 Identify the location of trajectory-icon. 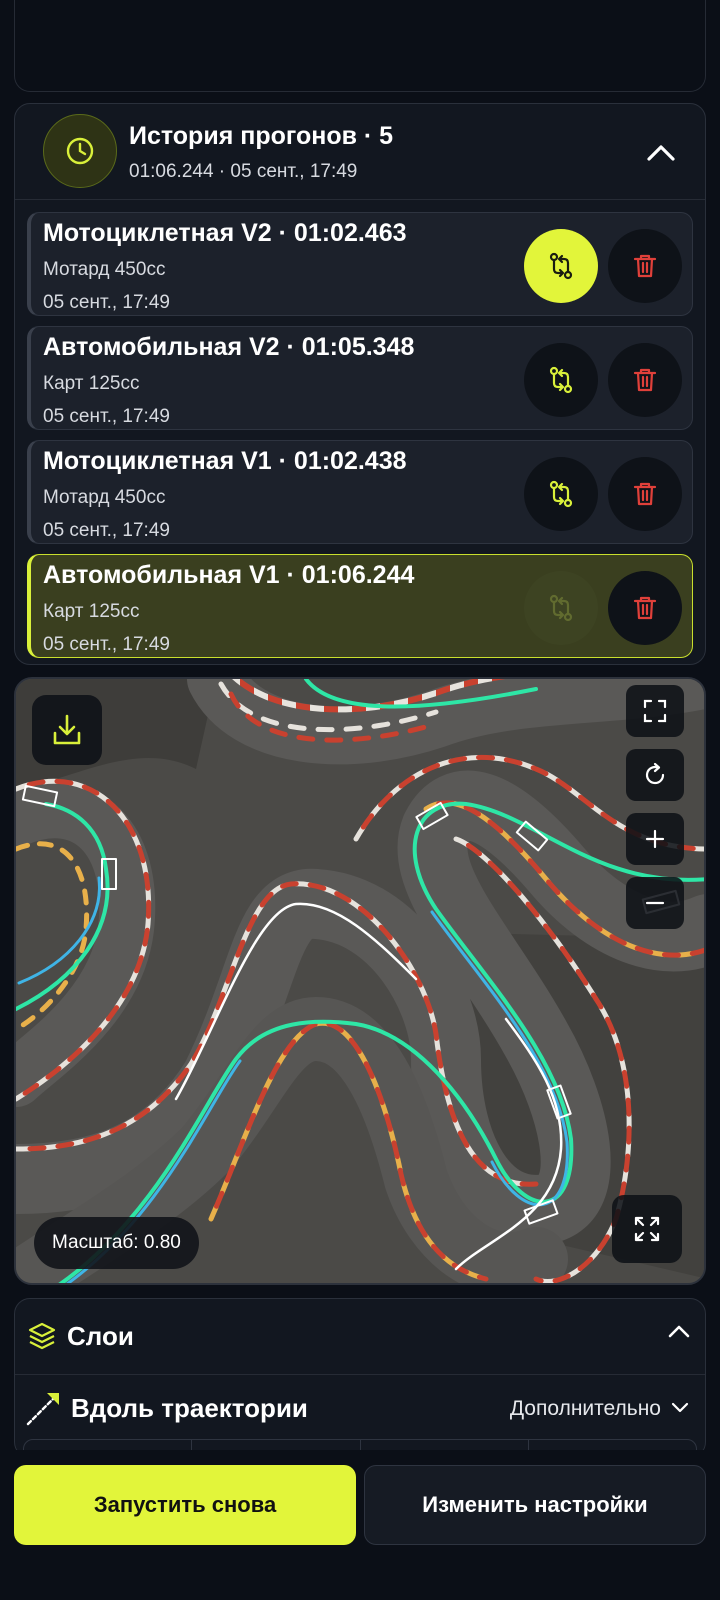
(42, 1409).